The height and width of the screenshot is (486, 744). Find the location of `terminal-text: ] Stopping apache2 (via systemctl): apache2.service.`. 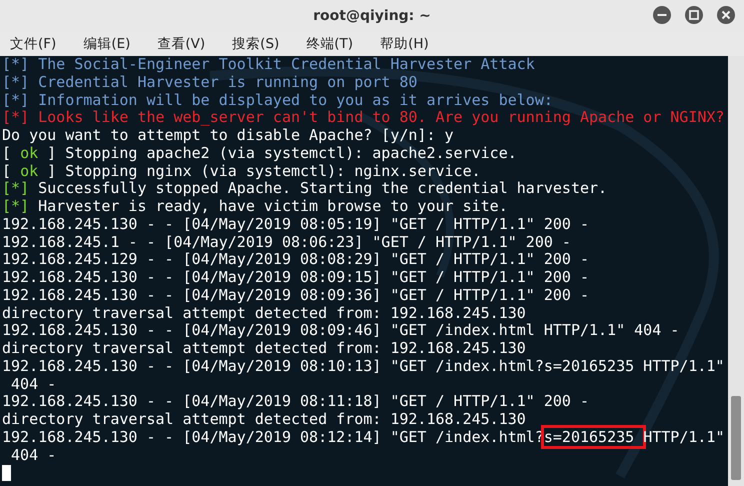

terminal-text: ] Stopping apache2 (via systemctl): apache2.service. is located at coordinates (281, 153).